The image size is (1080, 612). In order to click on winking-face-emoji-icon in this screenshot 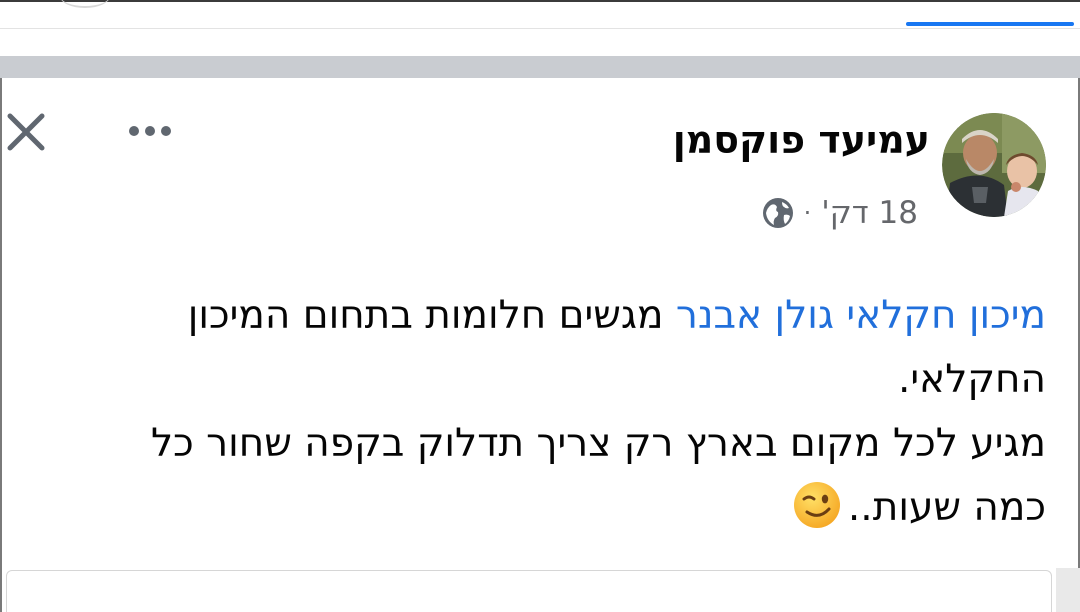, I will do `click(817, 505)`.